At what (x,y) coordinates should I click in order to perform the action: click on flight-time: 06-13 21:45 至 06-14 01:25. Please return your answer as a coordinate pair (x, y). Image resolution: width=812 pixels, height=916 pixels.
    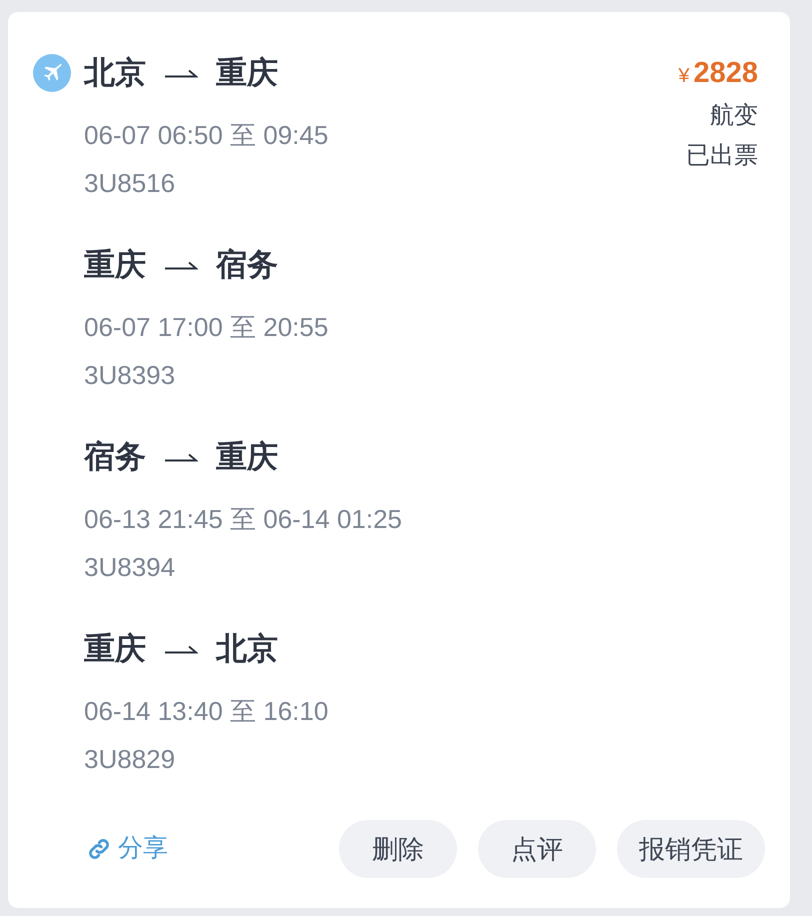
    Looking at the image, I should click on (243, 519).